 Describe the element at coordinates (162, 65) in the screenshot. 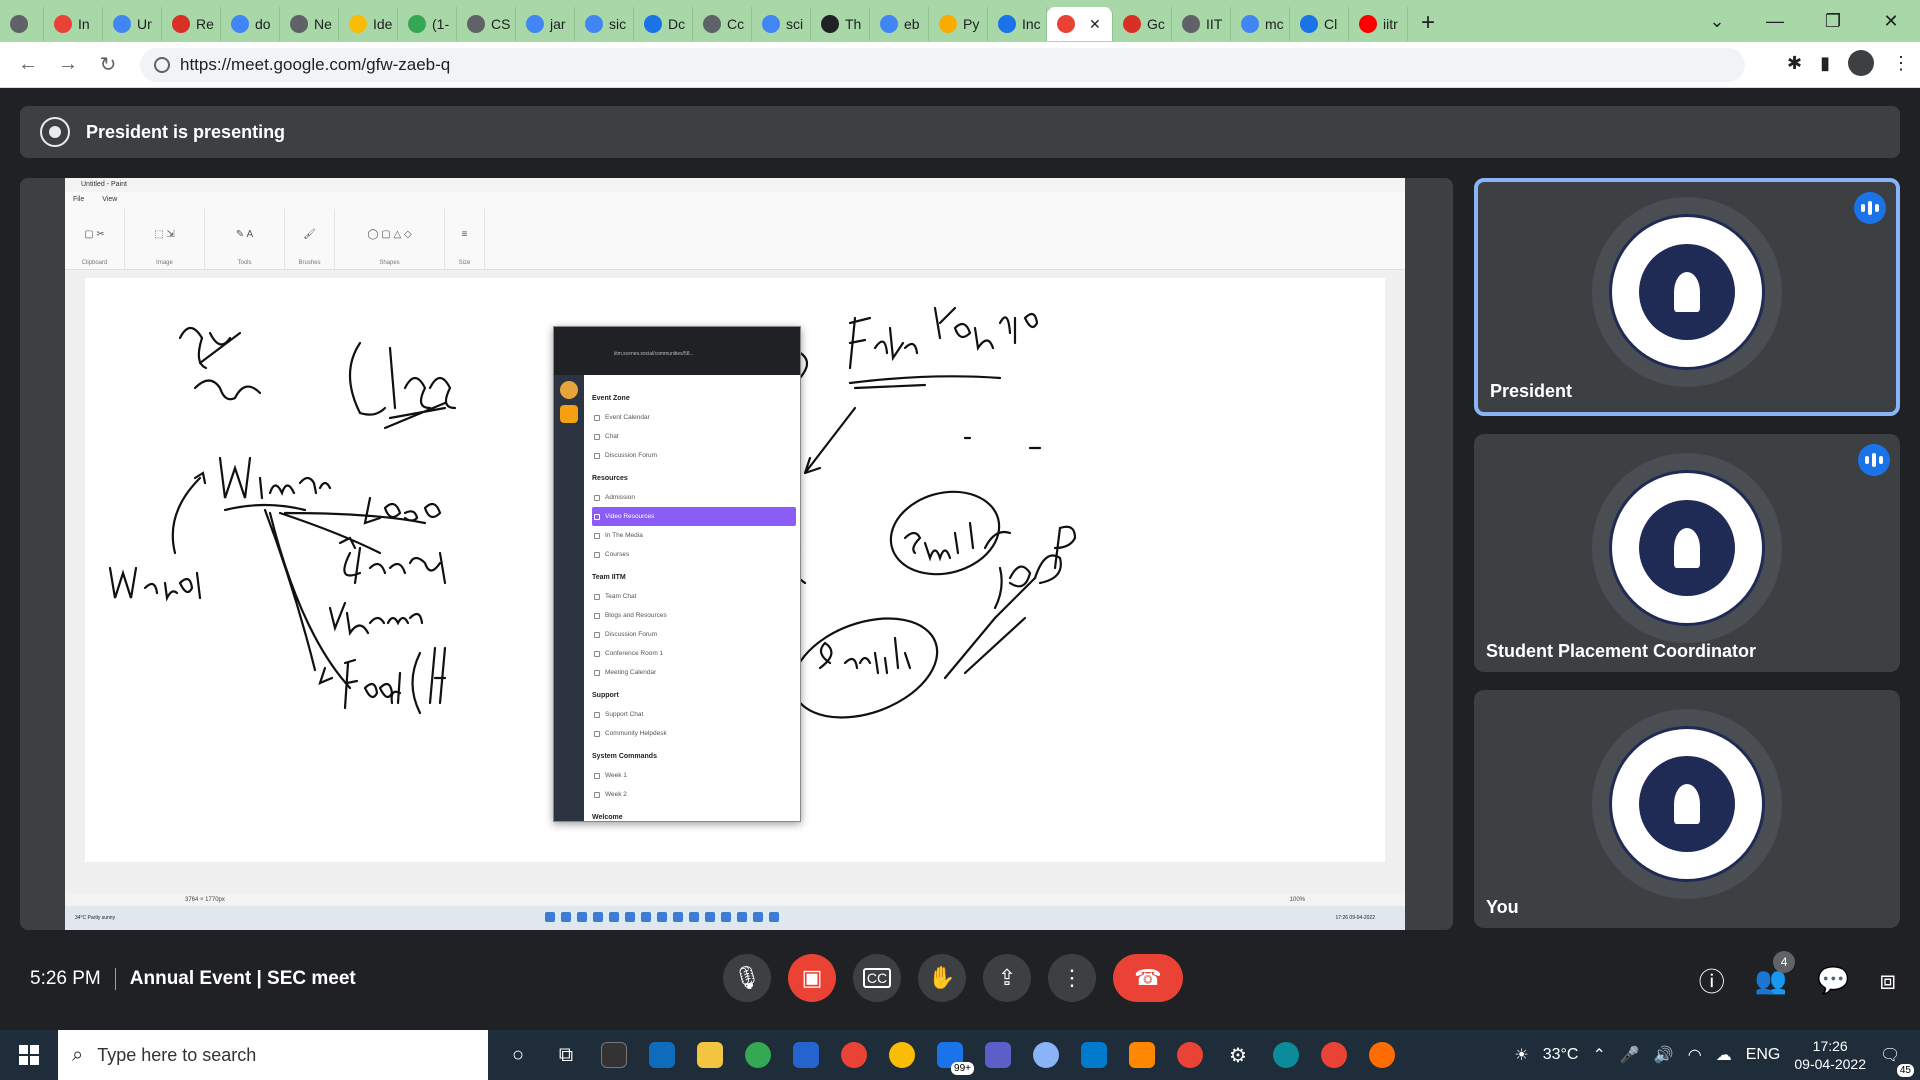

I see `site-info-icon` at that location.